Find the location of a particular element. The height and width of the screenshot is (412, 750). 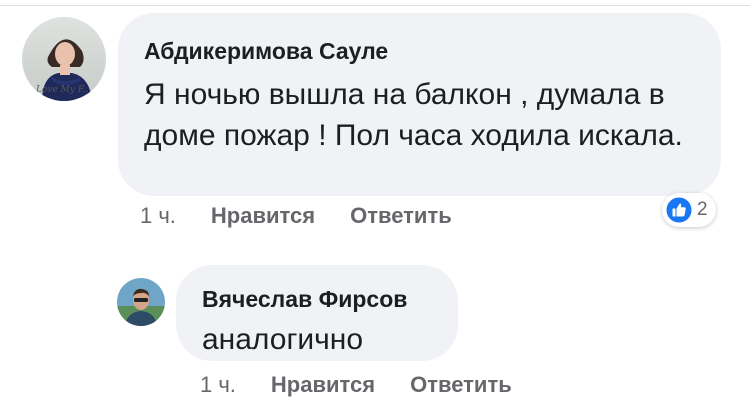

comment-author: Абдикеримова Сауле is located at coordinates (418, 51).